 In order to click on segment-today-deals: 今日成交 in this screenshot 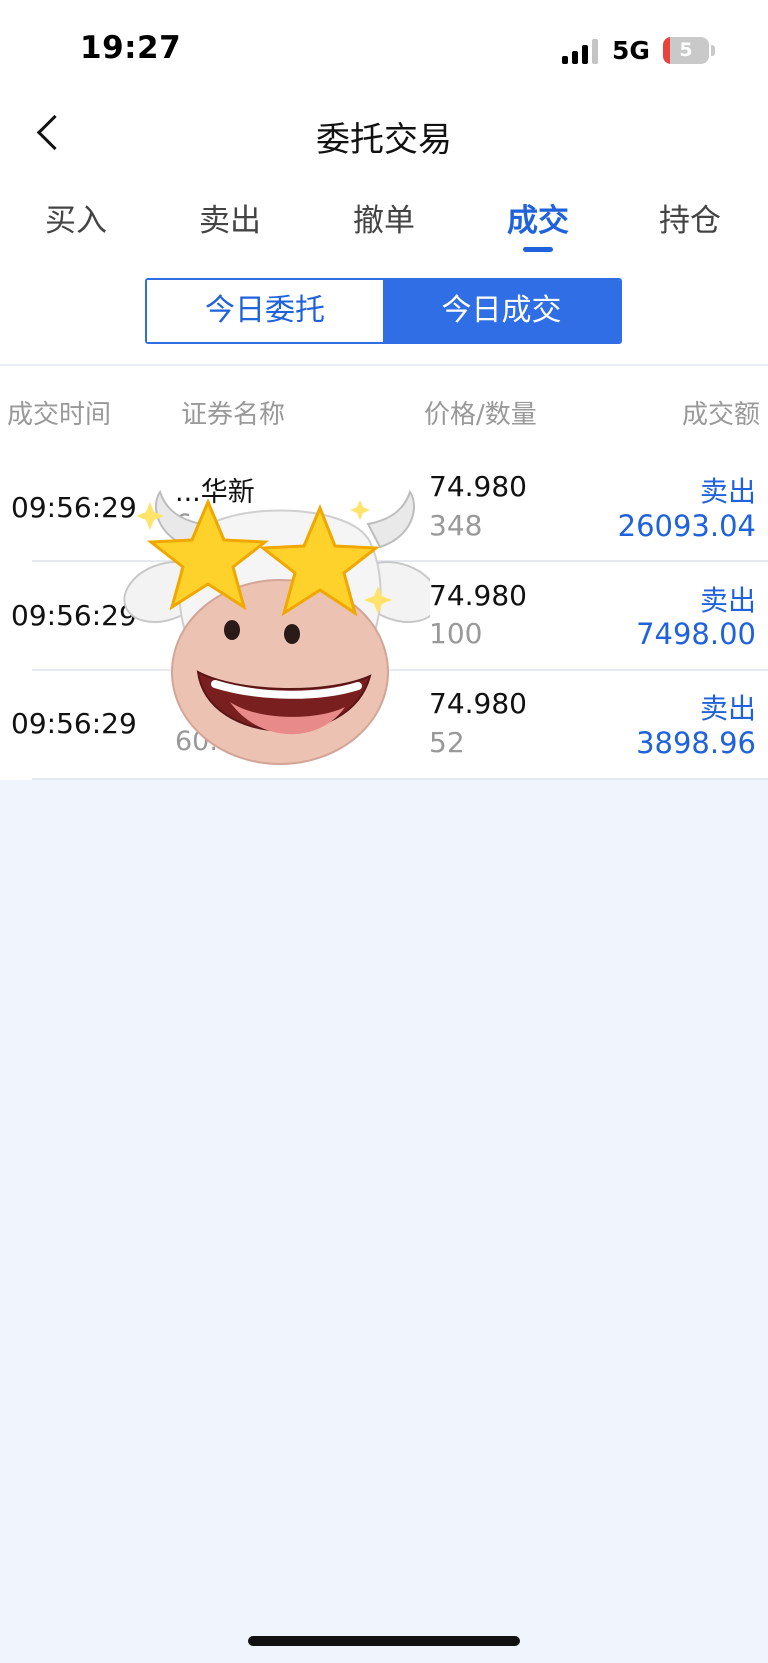, I will do `click(501, 311)`.